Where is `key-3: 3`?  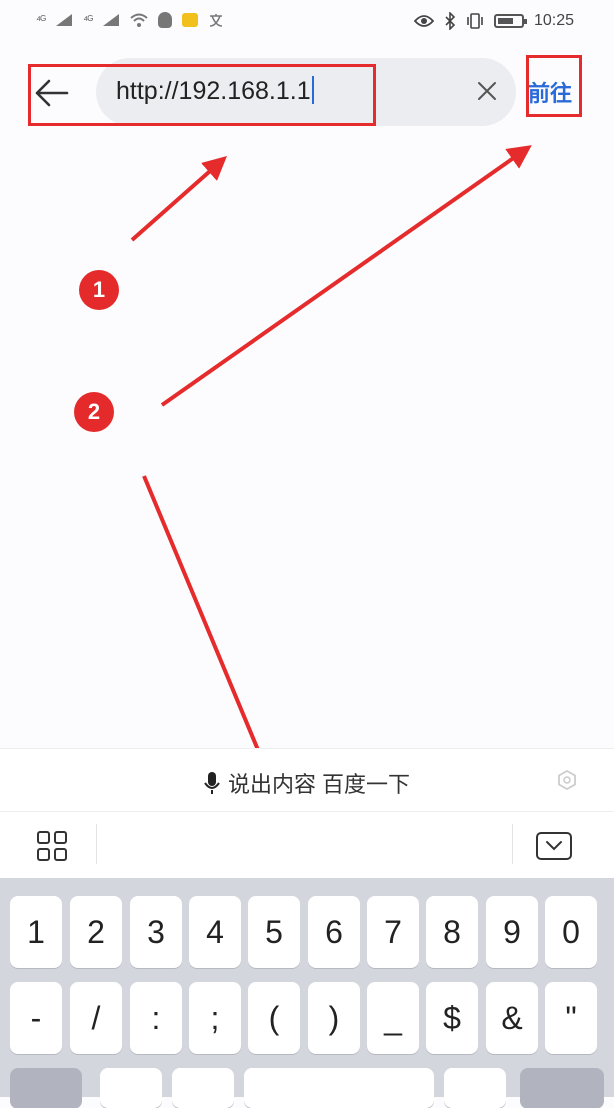 key-3: 3 is located at coordinates (156, 932).